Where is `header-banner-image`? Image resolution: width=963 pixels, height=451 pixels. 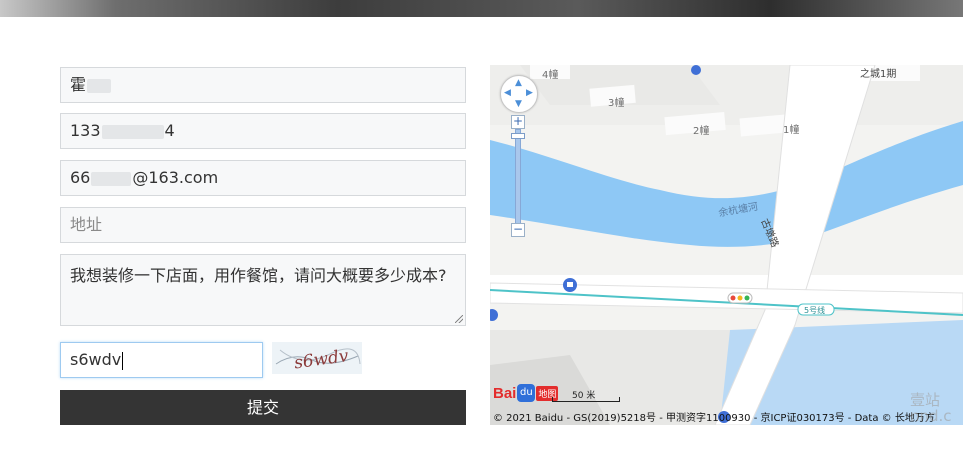 header-banner-image is located at coordinates (481, 8).